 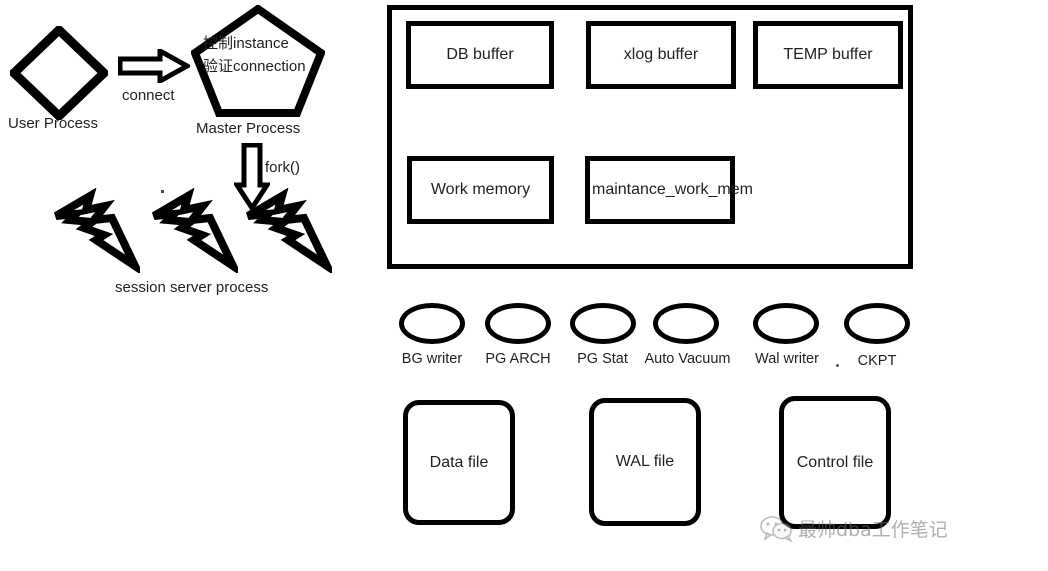 I want to click on label-separator-dot, so click(x=837, y=365).